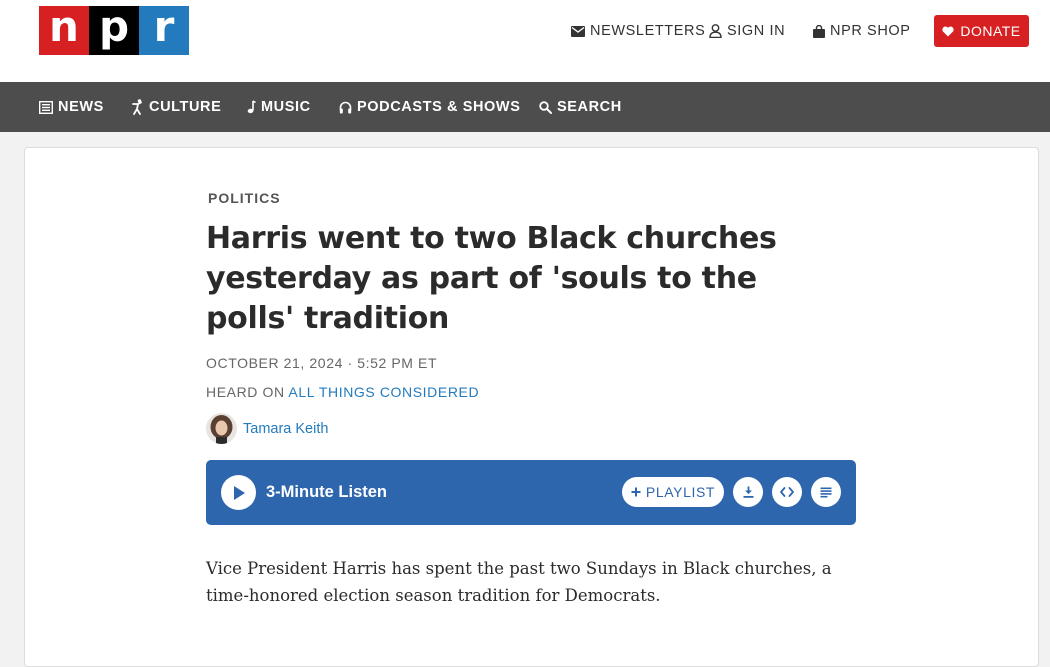  I want to click on embed-icon, so click(787, 492).